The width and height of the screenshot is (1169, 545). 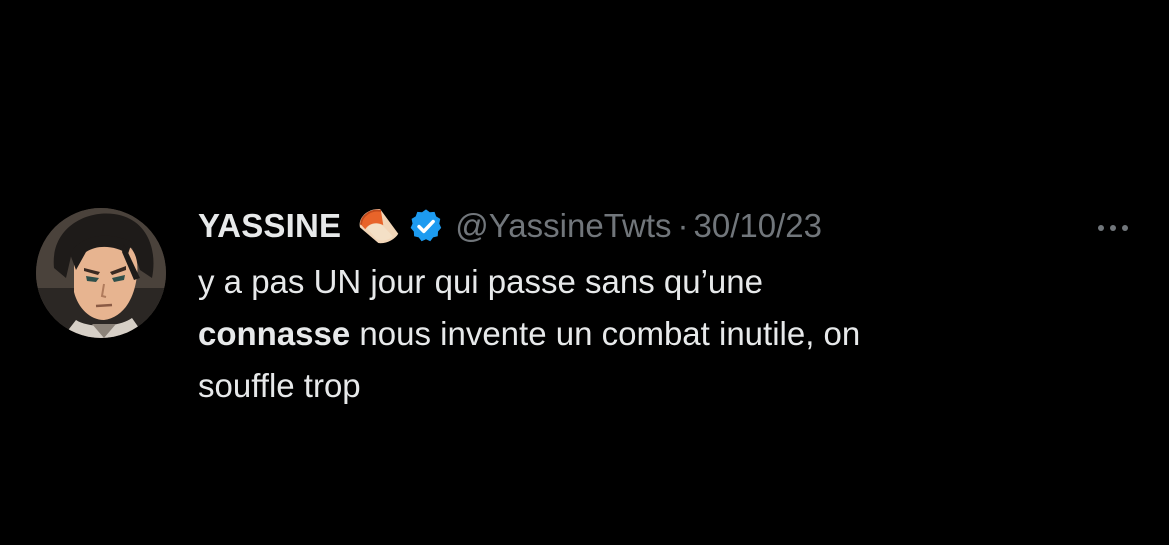 What do you see at coordinates (377, 226) in the screenshot?
I see `volleyball-emoji-icon` at bounding box center [377, 226].